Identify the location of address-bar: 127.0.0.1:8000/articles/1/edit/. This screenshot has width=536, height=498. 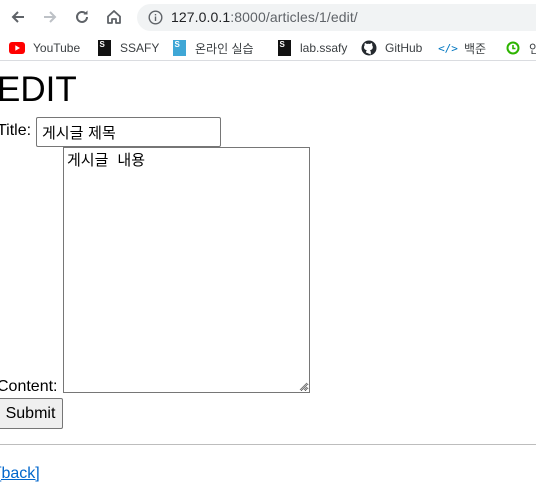
(336, 17).